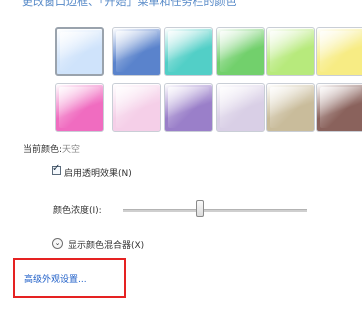 The width and height of the screenshot is (362, 309). What do you see at coordinates (56, 169) in the screenshot?
I see `transparency-checkbox` at bounding box center [56, 169].